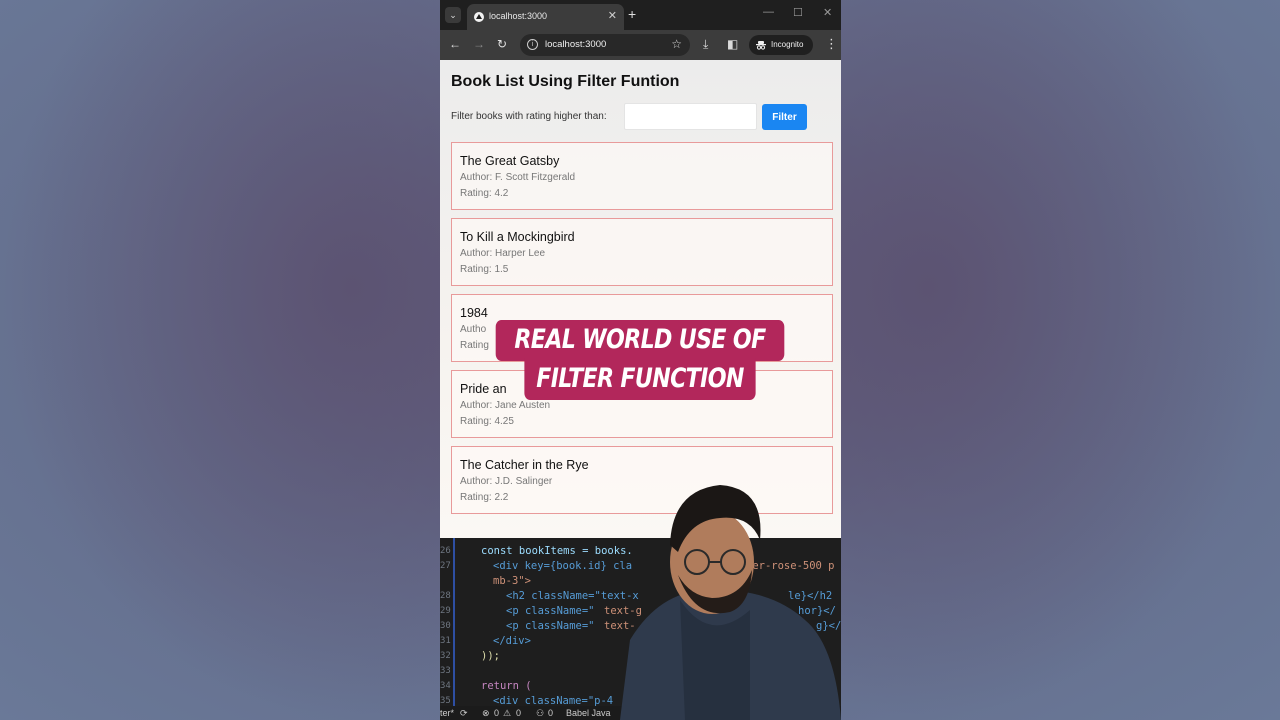 The image size is (1280, 720). What do you see at coordinates (445, 596) in the screenshot?
I see `line-number: 28` at bounding box center [445, 596].